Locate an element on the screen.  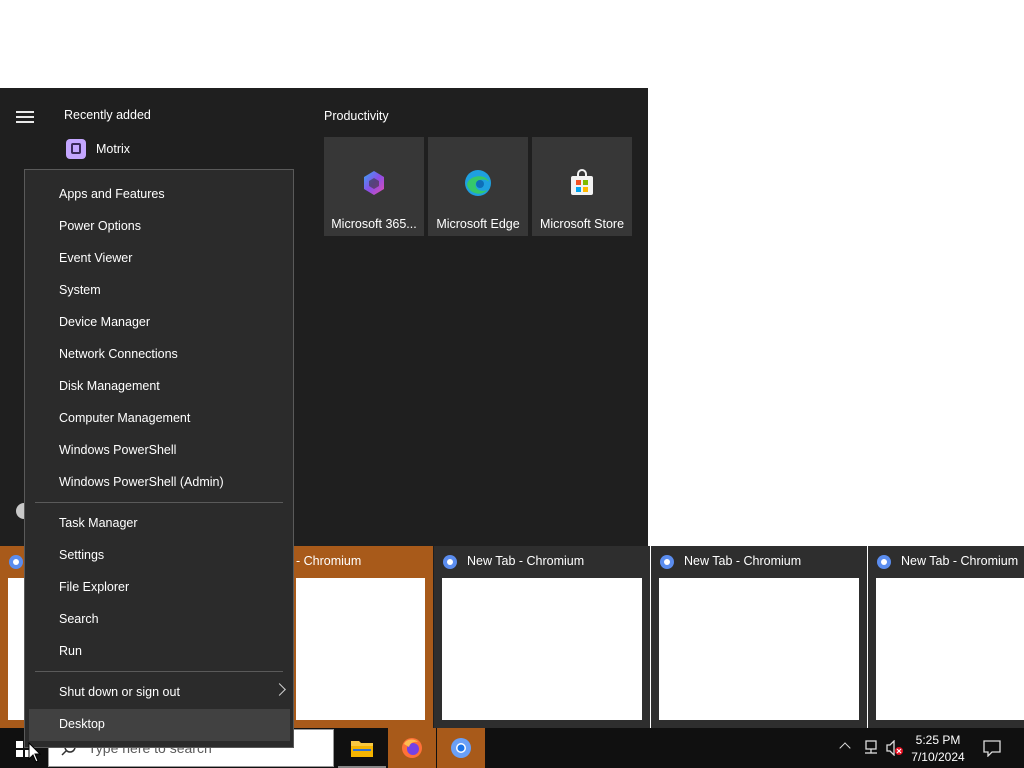
clock-time: 5:25 PM is located at coordinates (938, 740).